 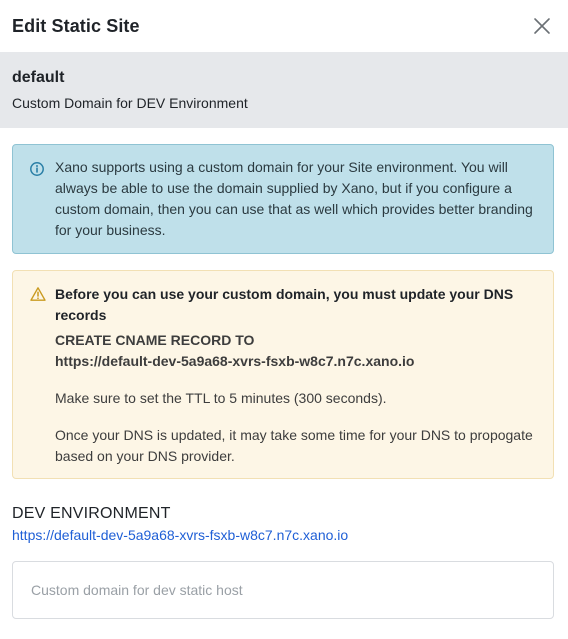 What do you see at coordinates (76, 25) in the screenshot?
I see `panel-title: Edit Static Site` at bounding box center [76, 25].